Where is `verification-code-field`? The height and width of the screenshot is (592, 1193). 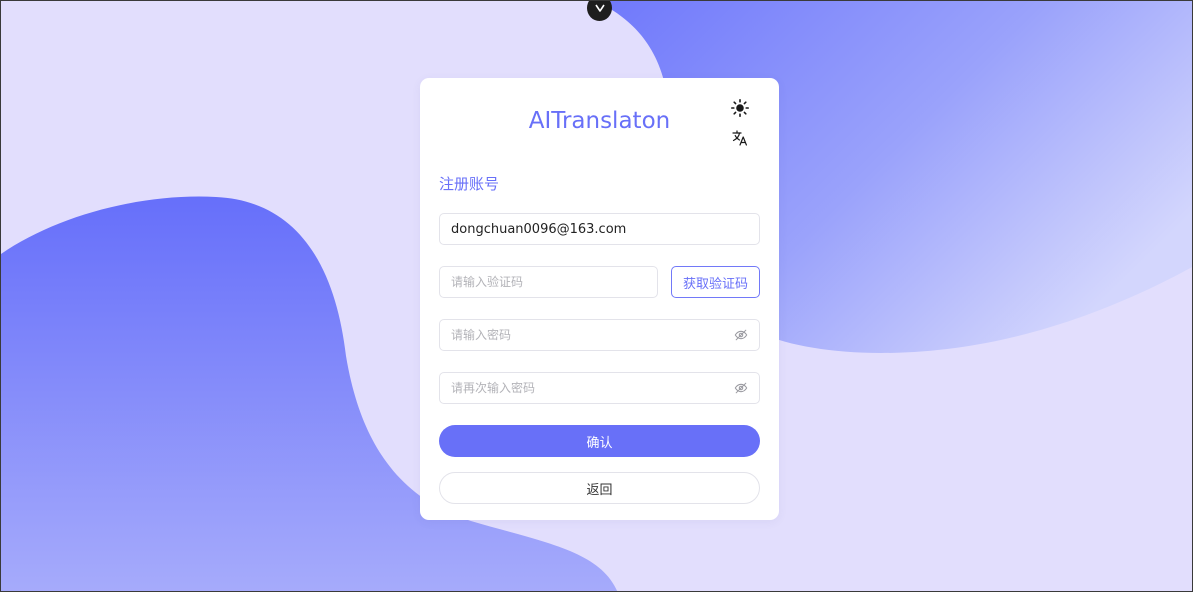 verification-code-field is located at coordinates (548, 282).